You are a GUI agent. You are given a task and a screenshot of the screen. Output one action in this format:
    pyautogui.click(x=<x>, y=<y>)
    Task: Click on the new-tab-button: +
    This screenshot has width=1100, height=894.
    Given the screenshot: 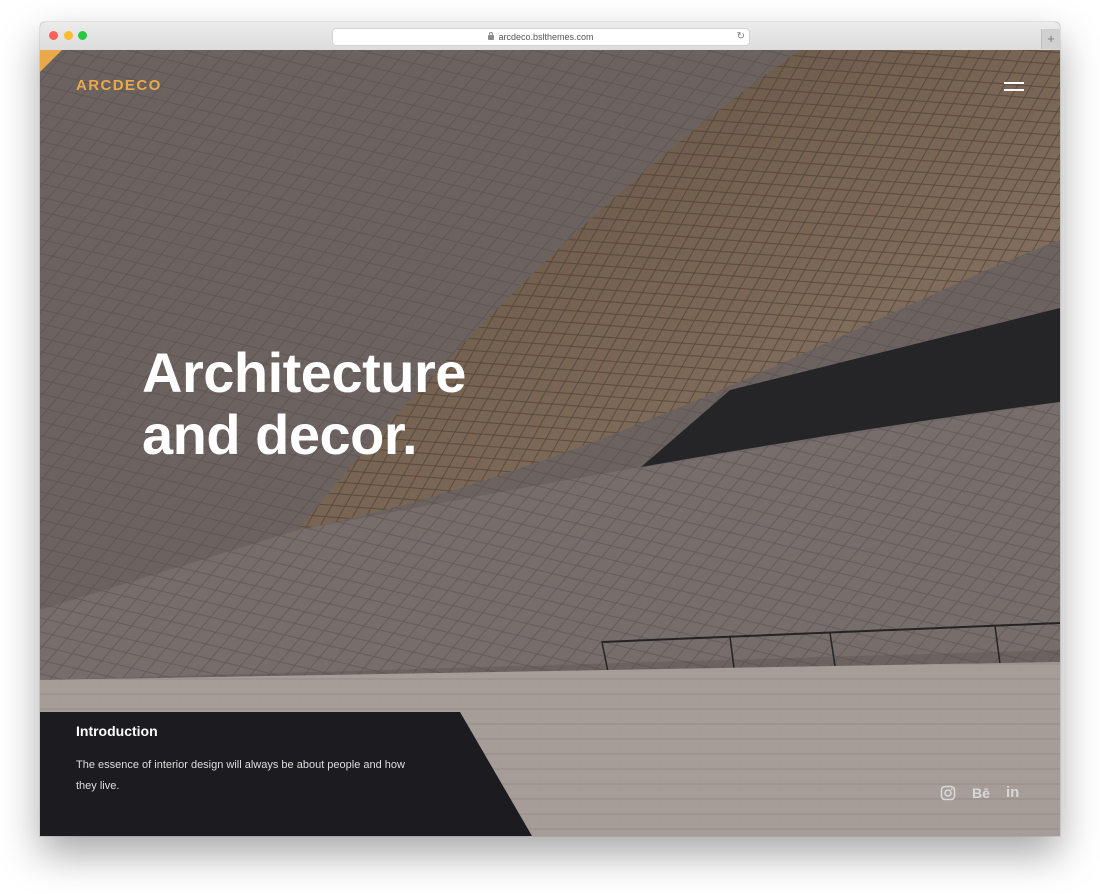 What is the action you would take?
    pyautogui.click(x=1050, y=39)
    